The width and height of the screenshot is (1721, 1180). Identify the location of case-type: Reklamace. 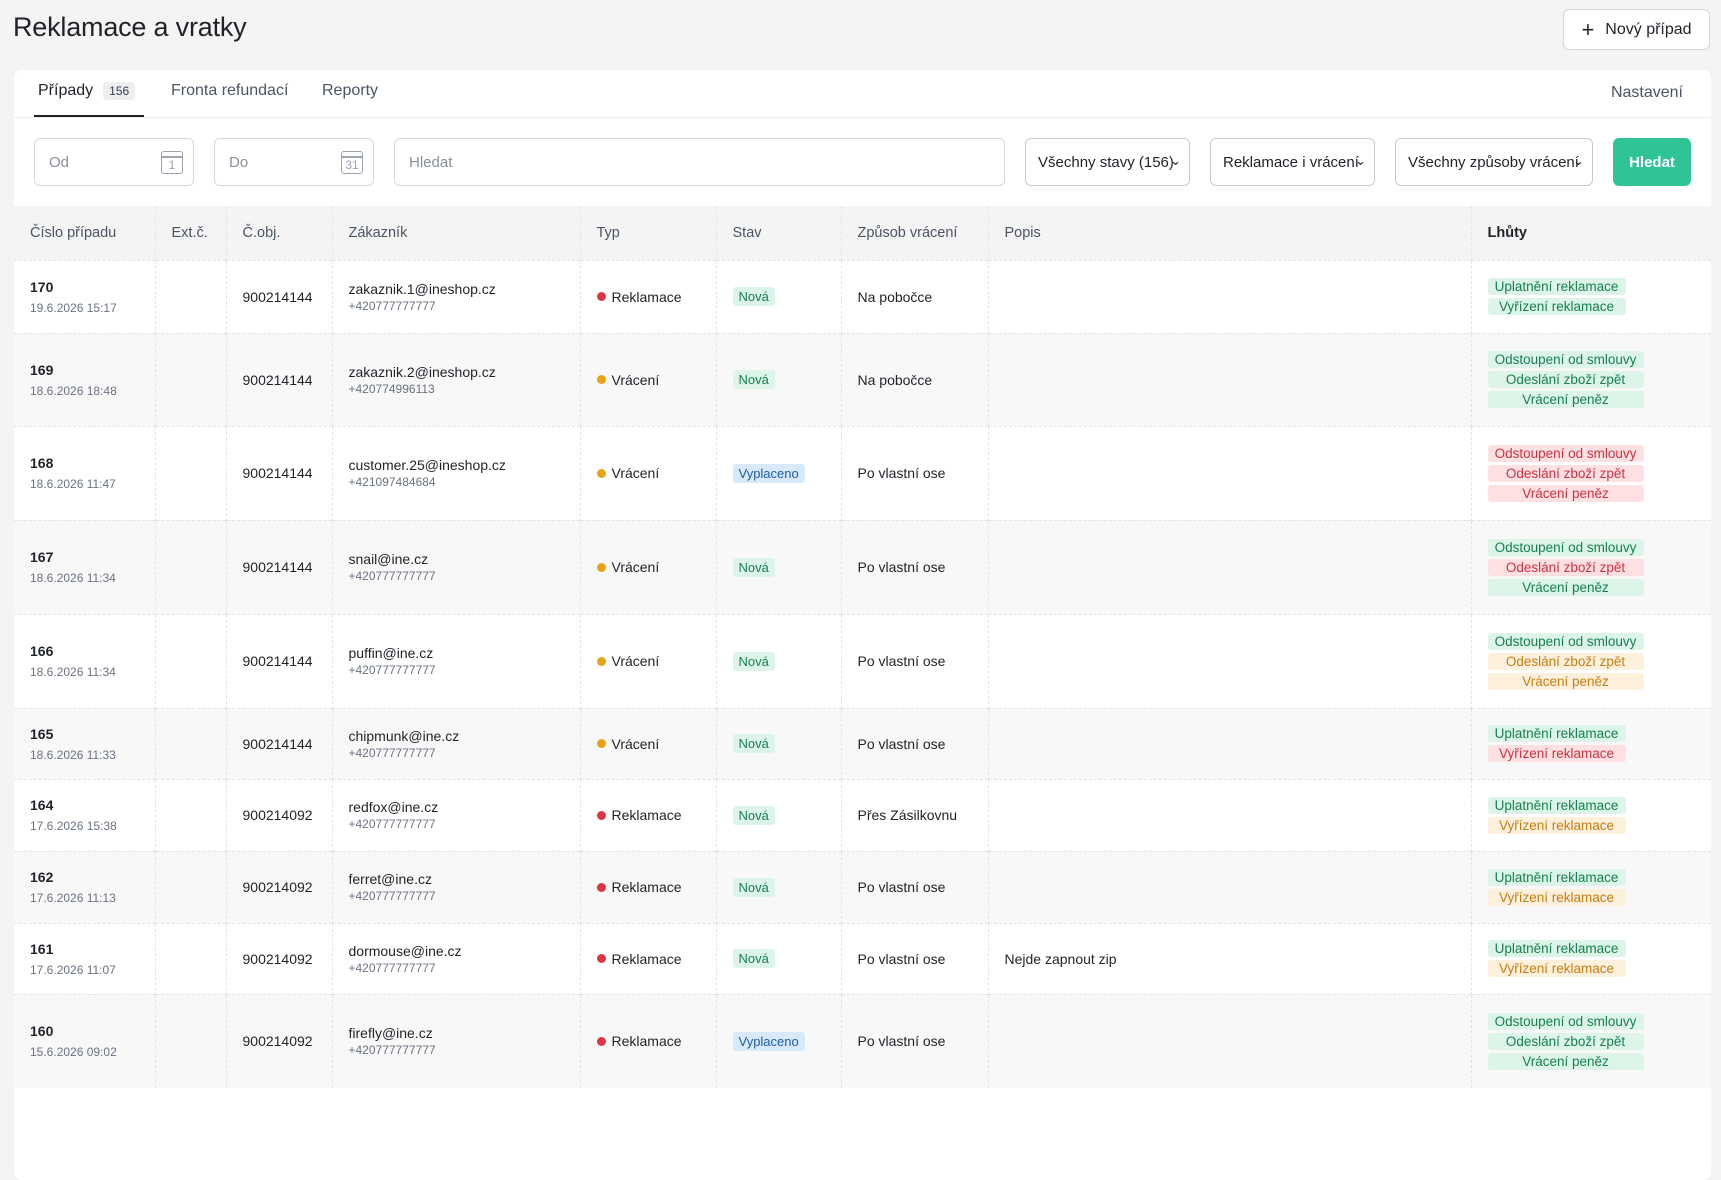
(646, 296).